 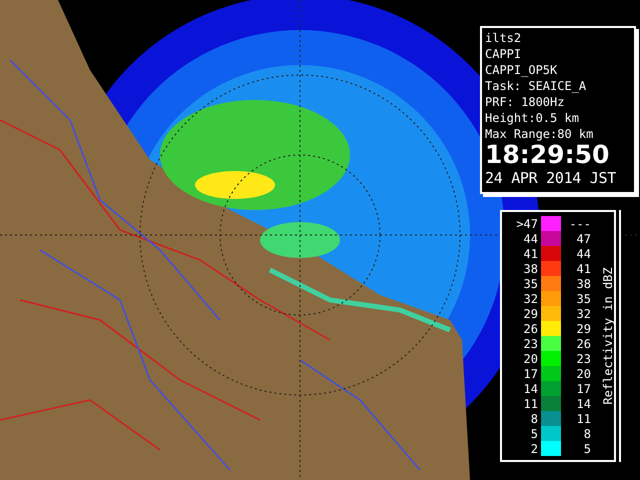 What do you see at coordinates (583, 359) in the screenshot?
I see `legend-high-value: 23` at bounding box center [583, 359].